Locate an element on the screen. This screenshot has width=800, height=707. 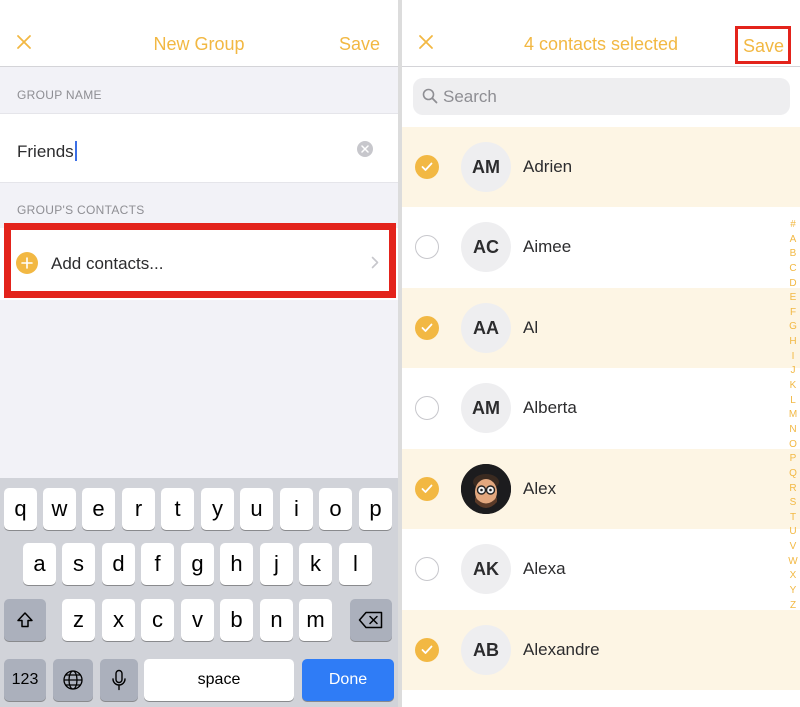
key-w: w is located at coordinates (59, 509).